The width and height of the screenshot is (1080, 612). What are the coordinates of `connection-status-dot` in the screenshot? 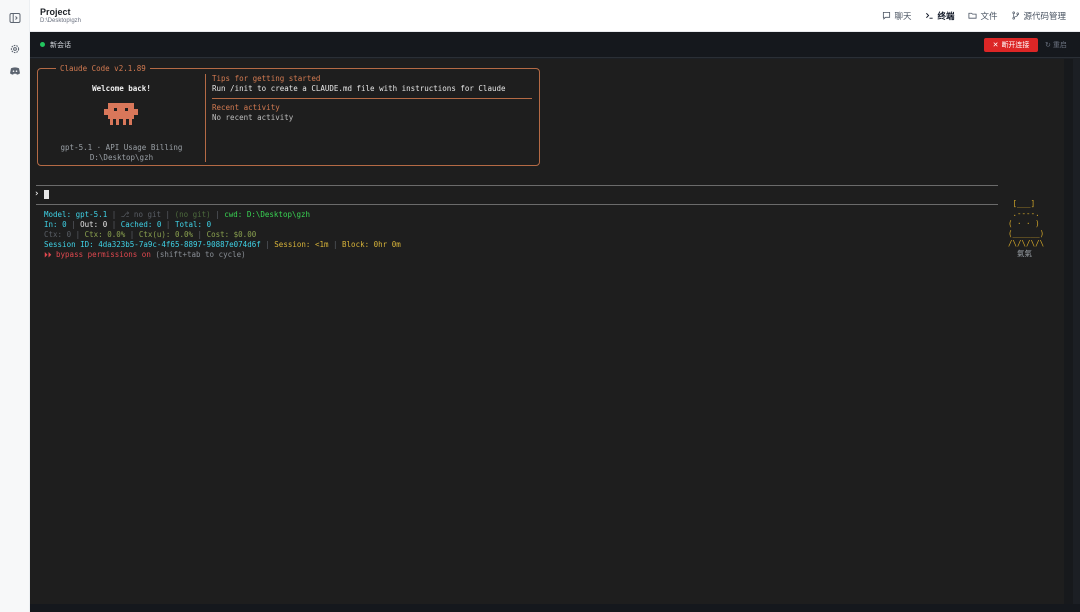 It's located at (42, 44).